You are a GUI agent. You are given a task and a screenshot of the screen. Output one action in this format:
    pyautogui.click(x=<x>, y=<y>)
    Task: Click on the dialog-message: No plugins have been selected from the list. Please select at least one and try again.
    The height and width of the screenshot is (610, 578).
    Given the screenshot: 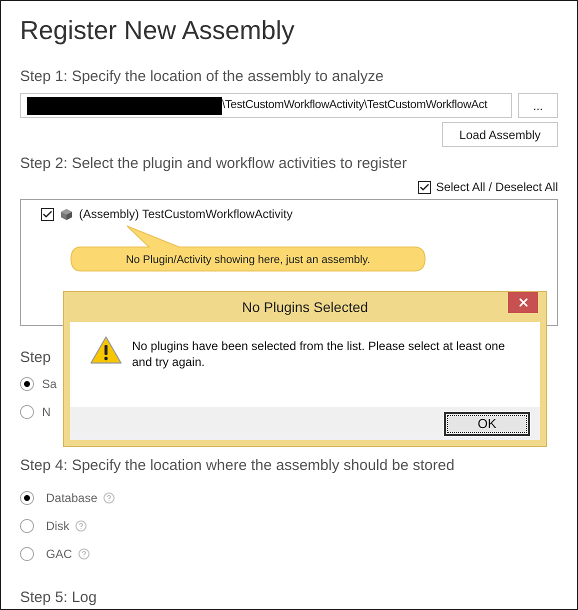 What is the action you would take?
    pyautogui.click(x=319, y=354)
    